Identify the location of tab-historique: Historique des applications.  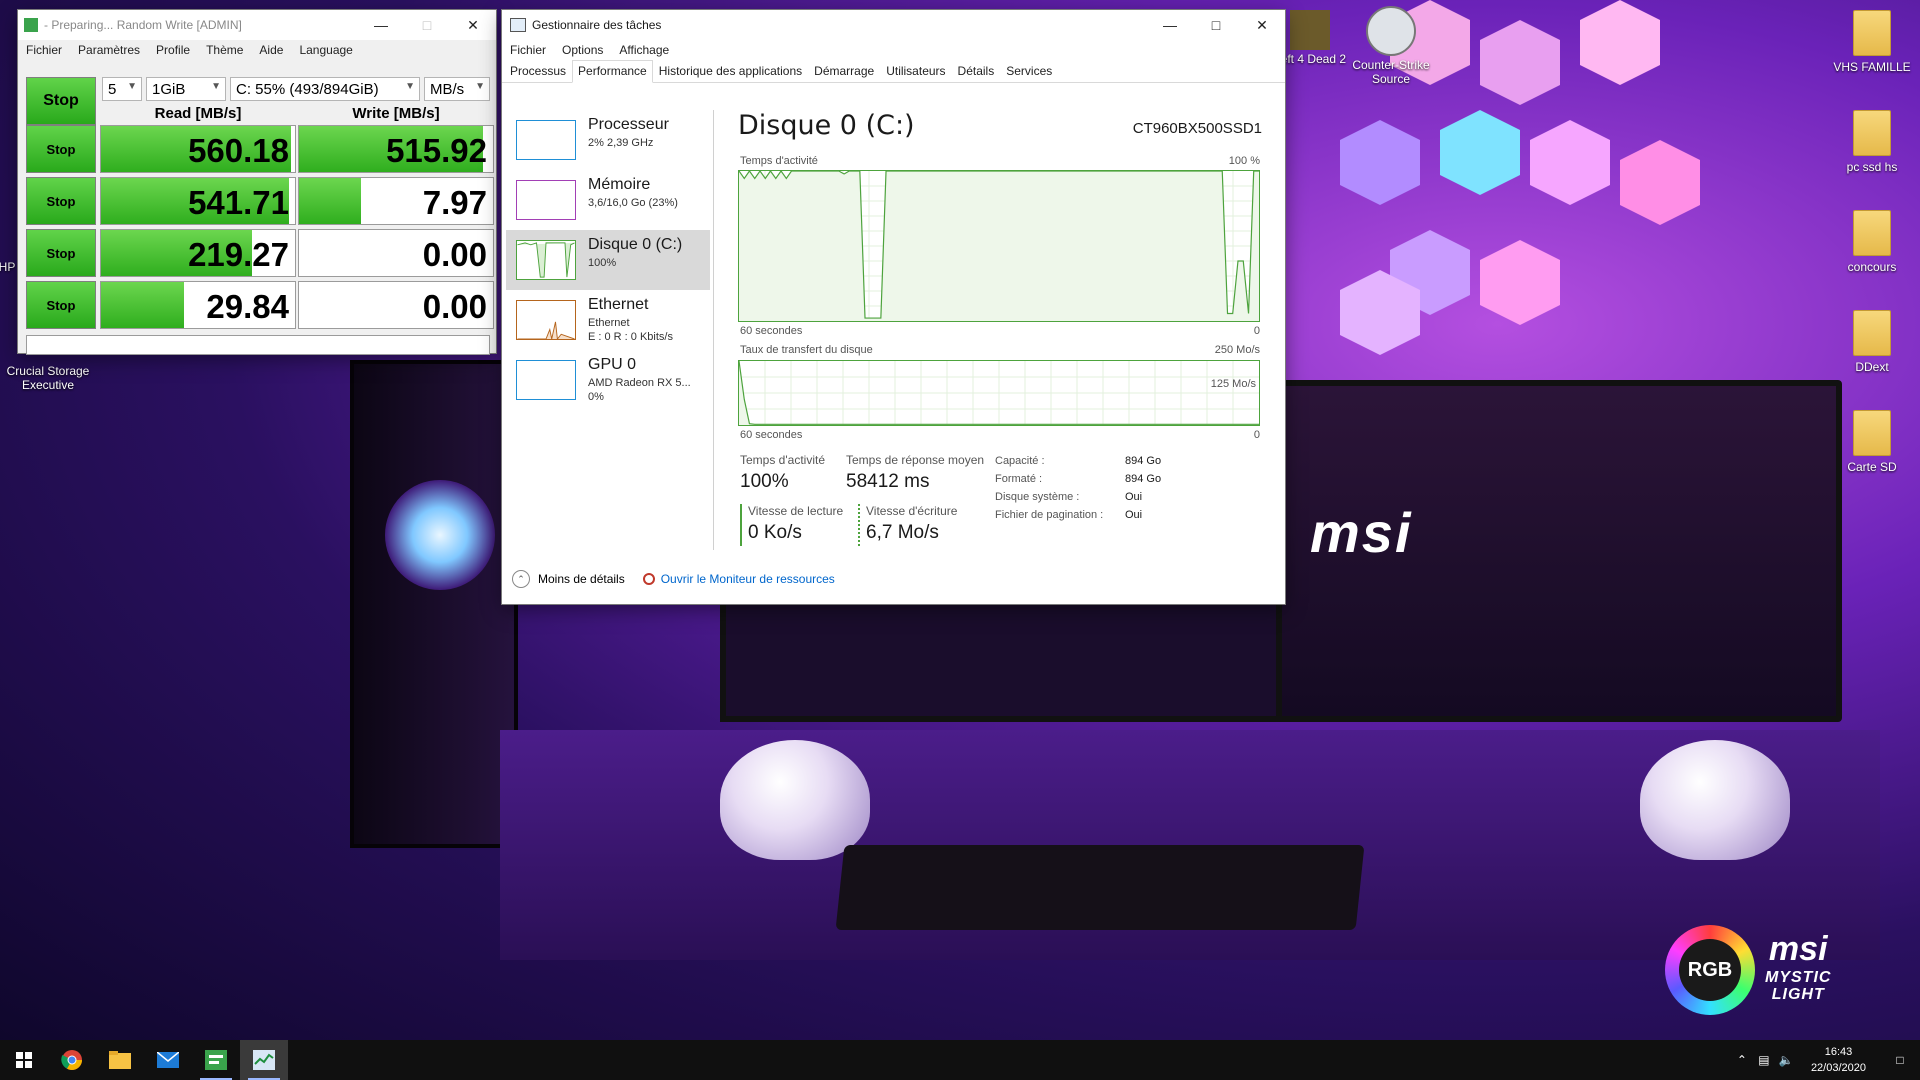
(730, 71).